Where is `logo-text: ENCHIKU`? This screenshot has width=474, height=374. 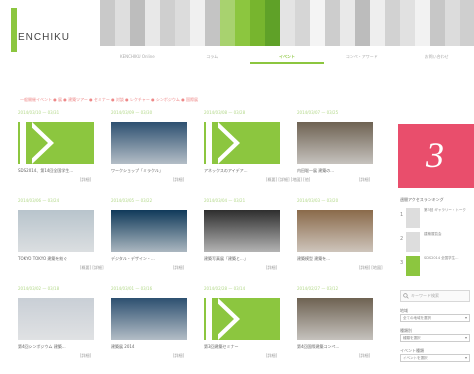 logo-text: ENCHIKU is located at coordinates (44, 37).